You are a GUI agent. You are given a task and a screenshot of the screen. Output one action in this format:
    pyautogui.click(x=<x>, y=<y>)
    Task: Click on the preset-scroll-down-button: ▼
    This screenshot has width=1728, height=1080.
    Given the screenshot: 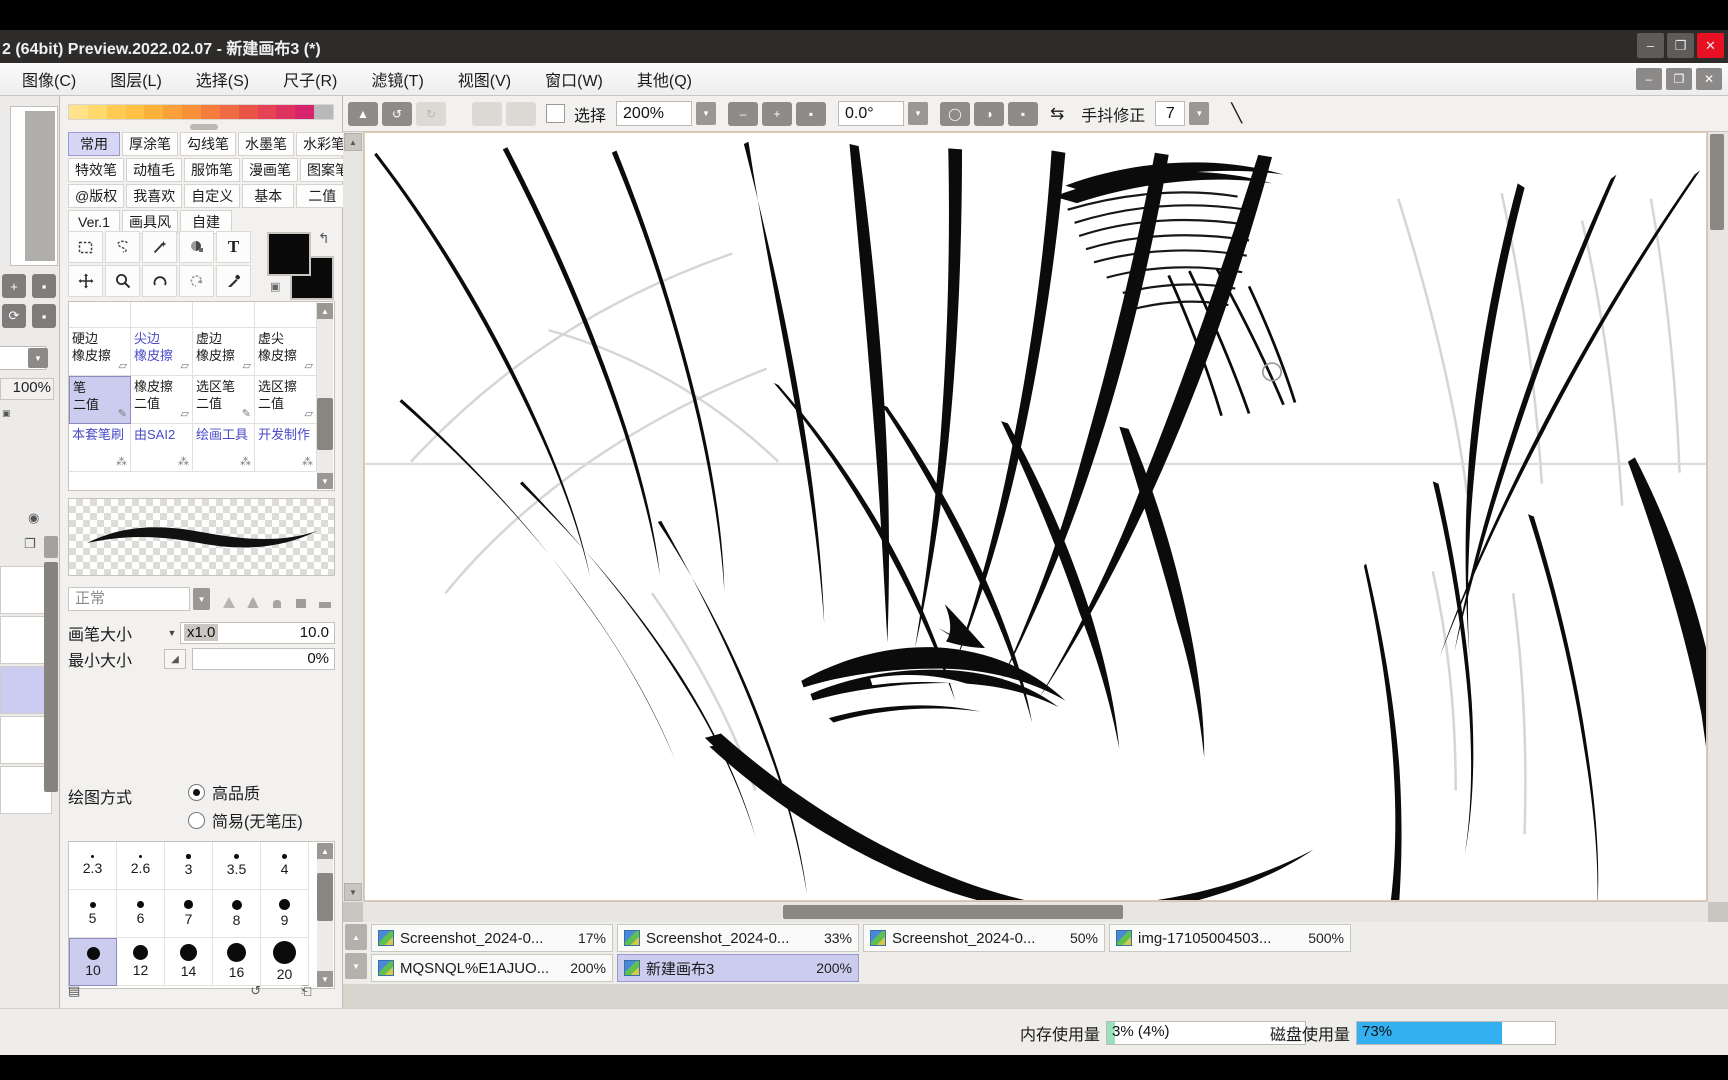 What is the action you would take?
    pyautogui.click(x=325, y=481)
    